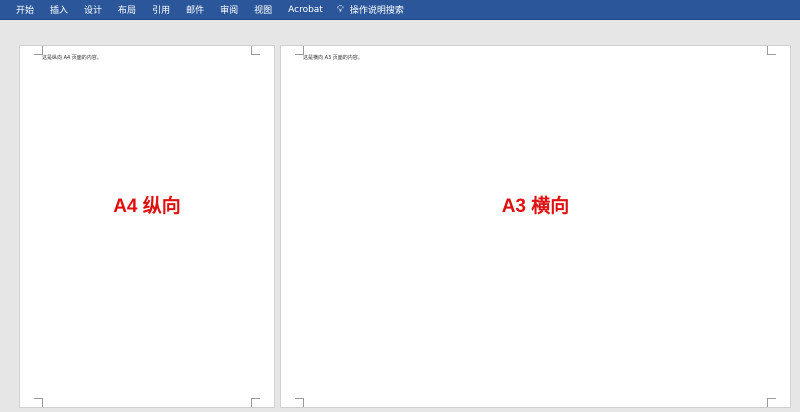  I want to click on tell-me-search: 操作说明搜索, so click(379, 9).